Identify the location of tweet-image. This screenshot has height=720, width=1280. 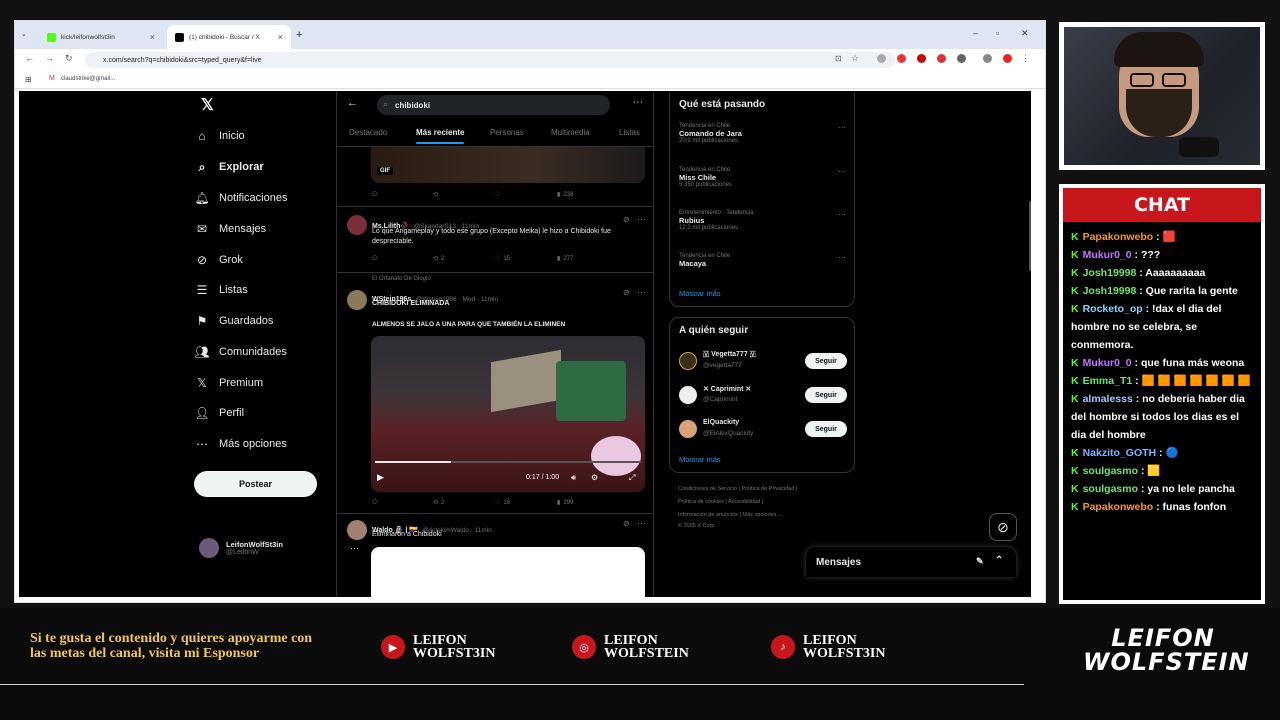
(508, 572).